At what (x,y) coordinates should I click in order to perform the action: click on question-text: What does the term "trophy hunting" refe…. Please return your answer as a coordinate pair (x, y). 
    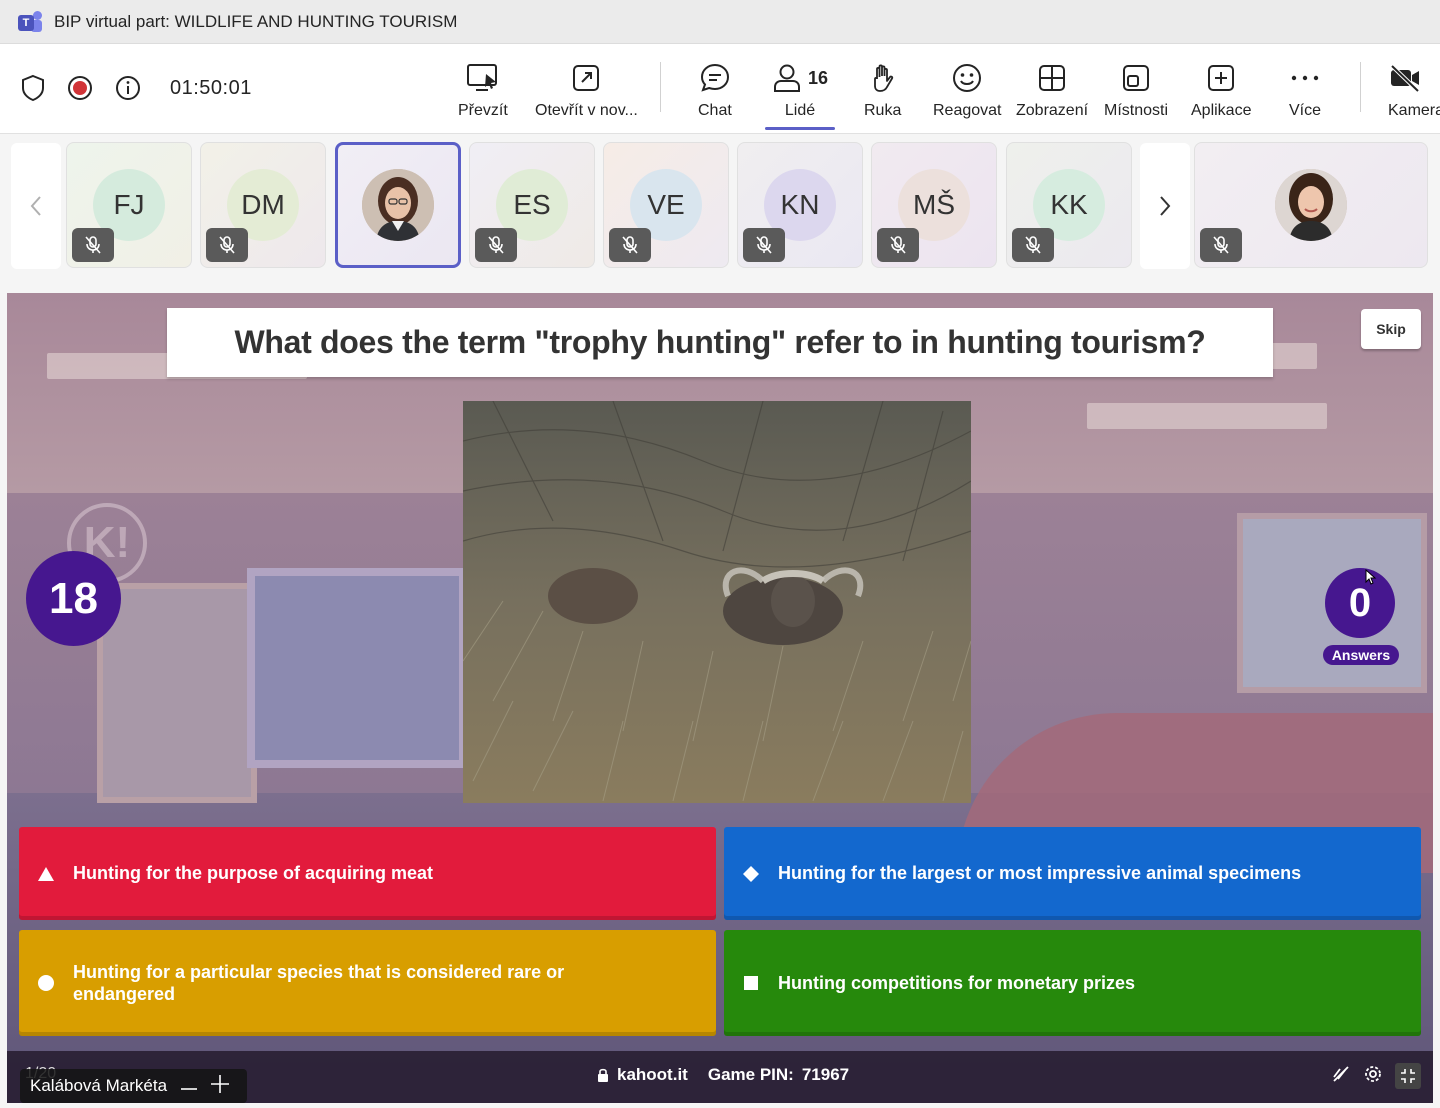
    Looking at the image, I should click on (720, 342).